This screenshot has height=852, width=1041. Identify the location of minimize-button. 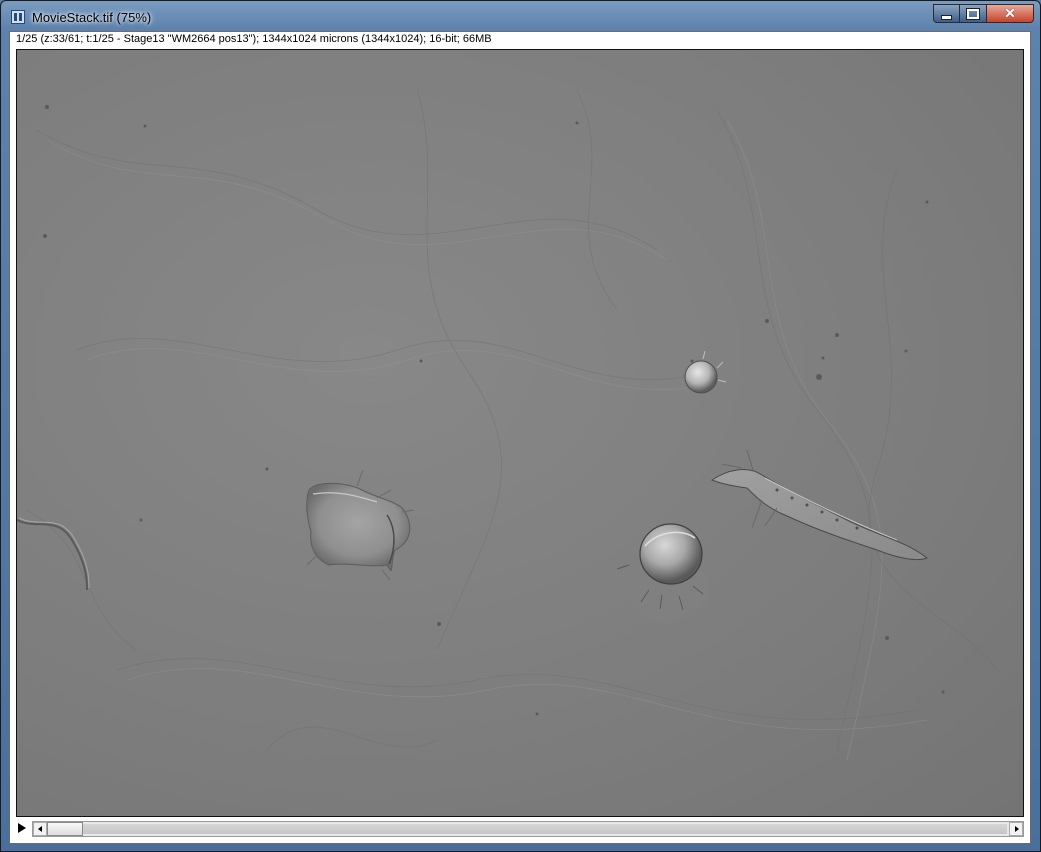
(946, 13).